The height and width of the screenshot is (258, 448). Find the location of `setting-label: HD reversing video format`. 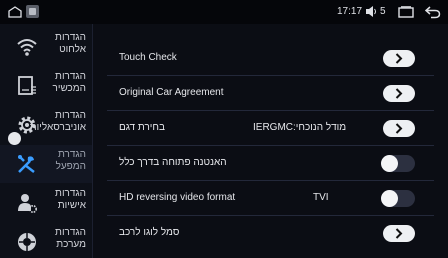

setting-label: HD reversing video format is located at coordinates (177, 197).